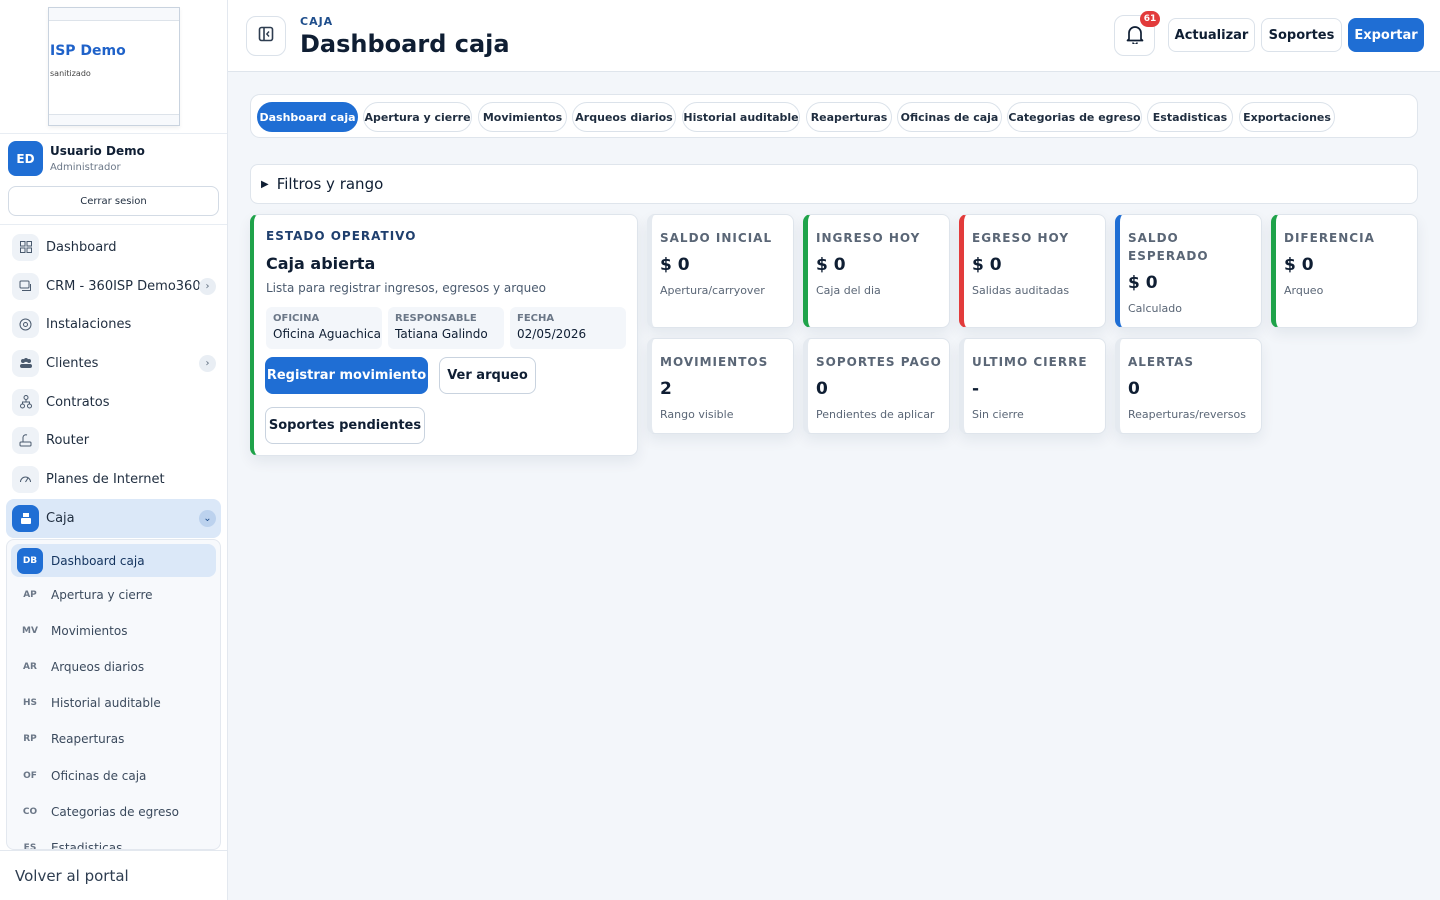 Image resolution: width=1440 pixels, height=900 pixels. What do you see at coordinates (849, 117) in the screenshot?
I see `tab-reaperturas: Reaperturas` at bounding box center [849, 117].